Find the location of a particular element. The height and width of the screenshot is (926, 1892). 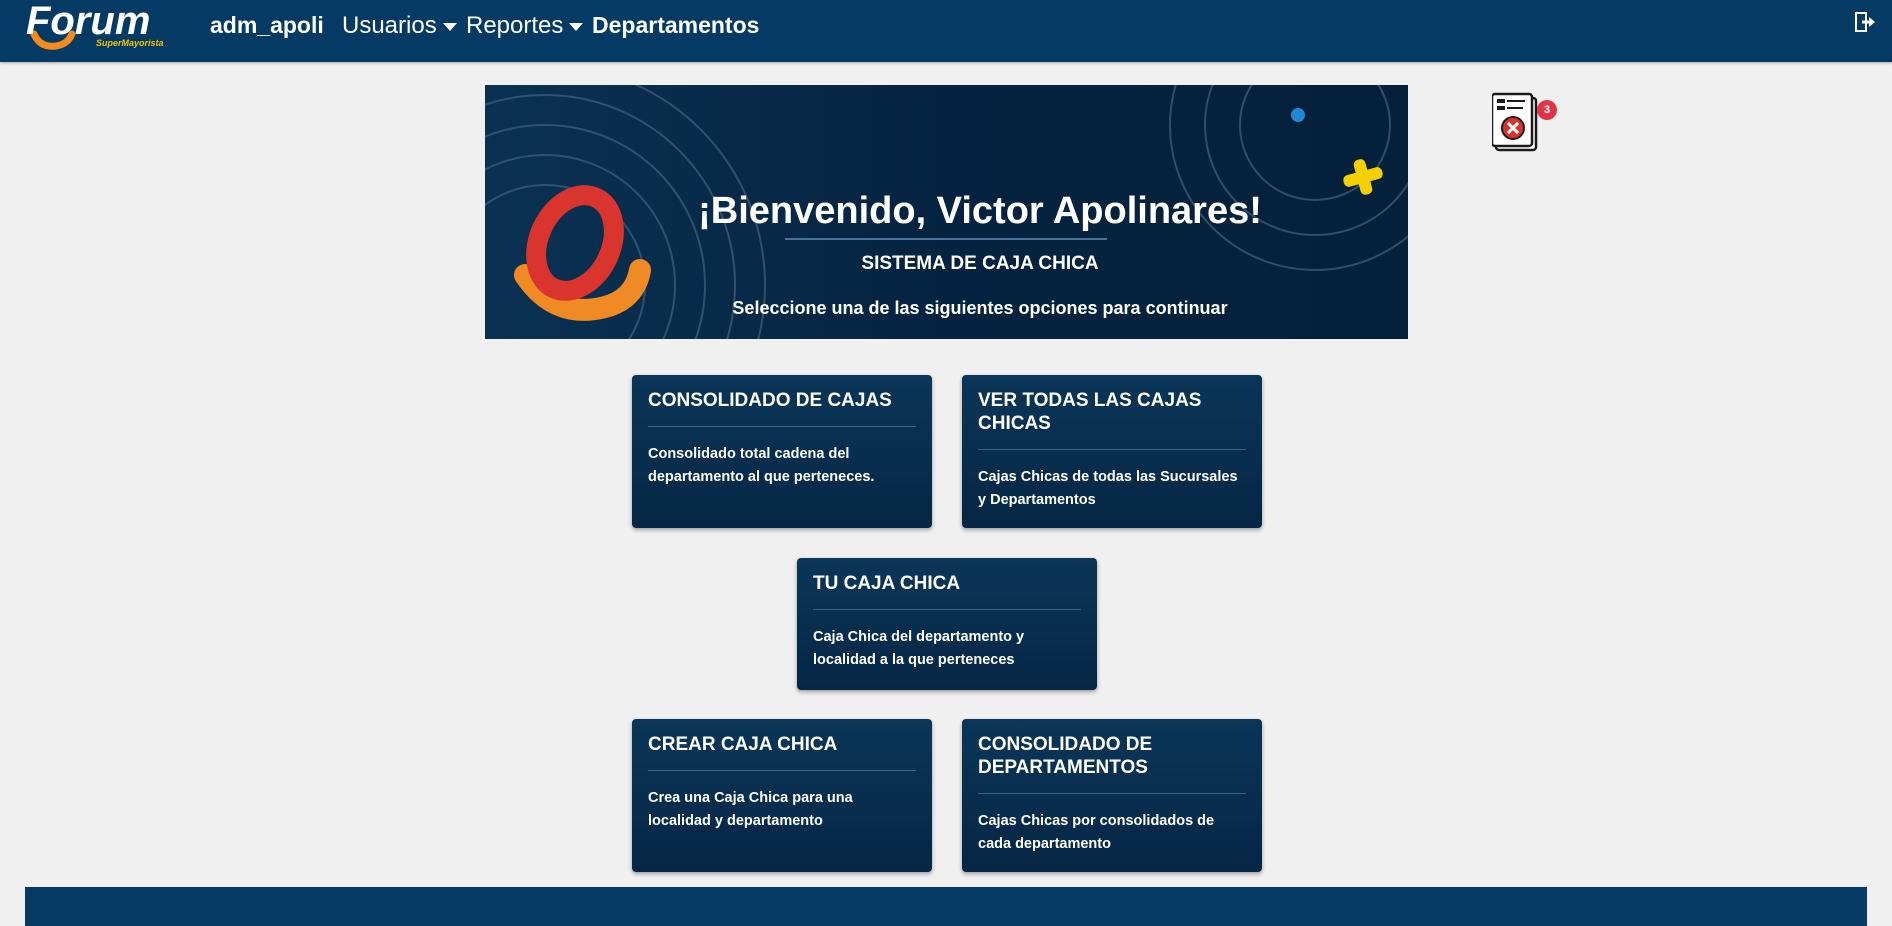

card-title: VER TODAS LAS CAJAS CHICAS is located at coordinates (1112, 419).